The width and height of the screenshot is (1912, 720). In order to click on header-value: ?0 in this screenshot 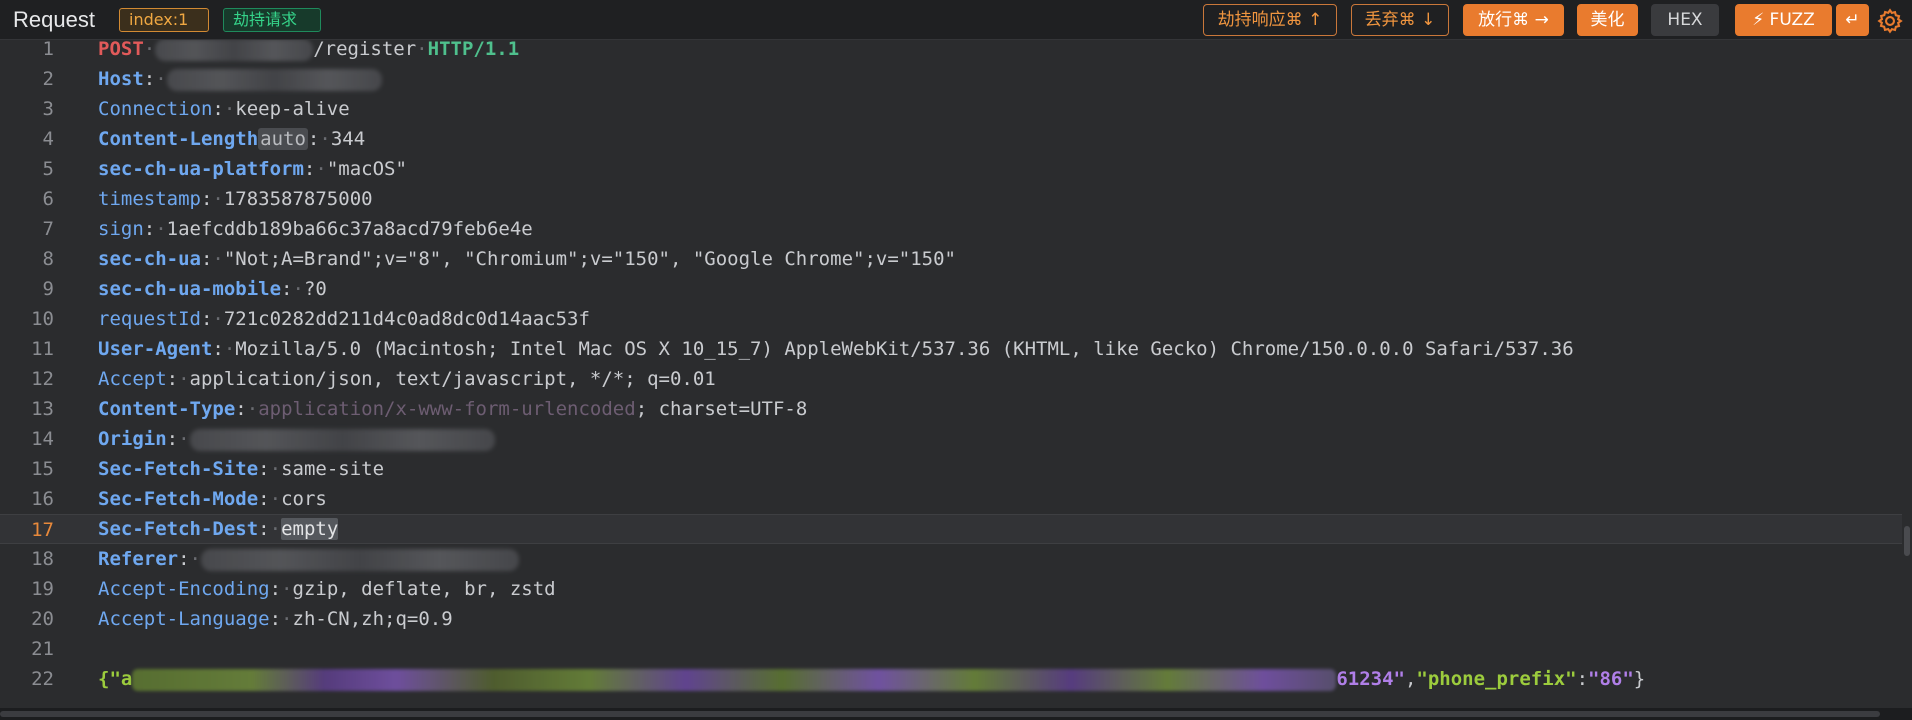, I will do `click(315, 289)`.